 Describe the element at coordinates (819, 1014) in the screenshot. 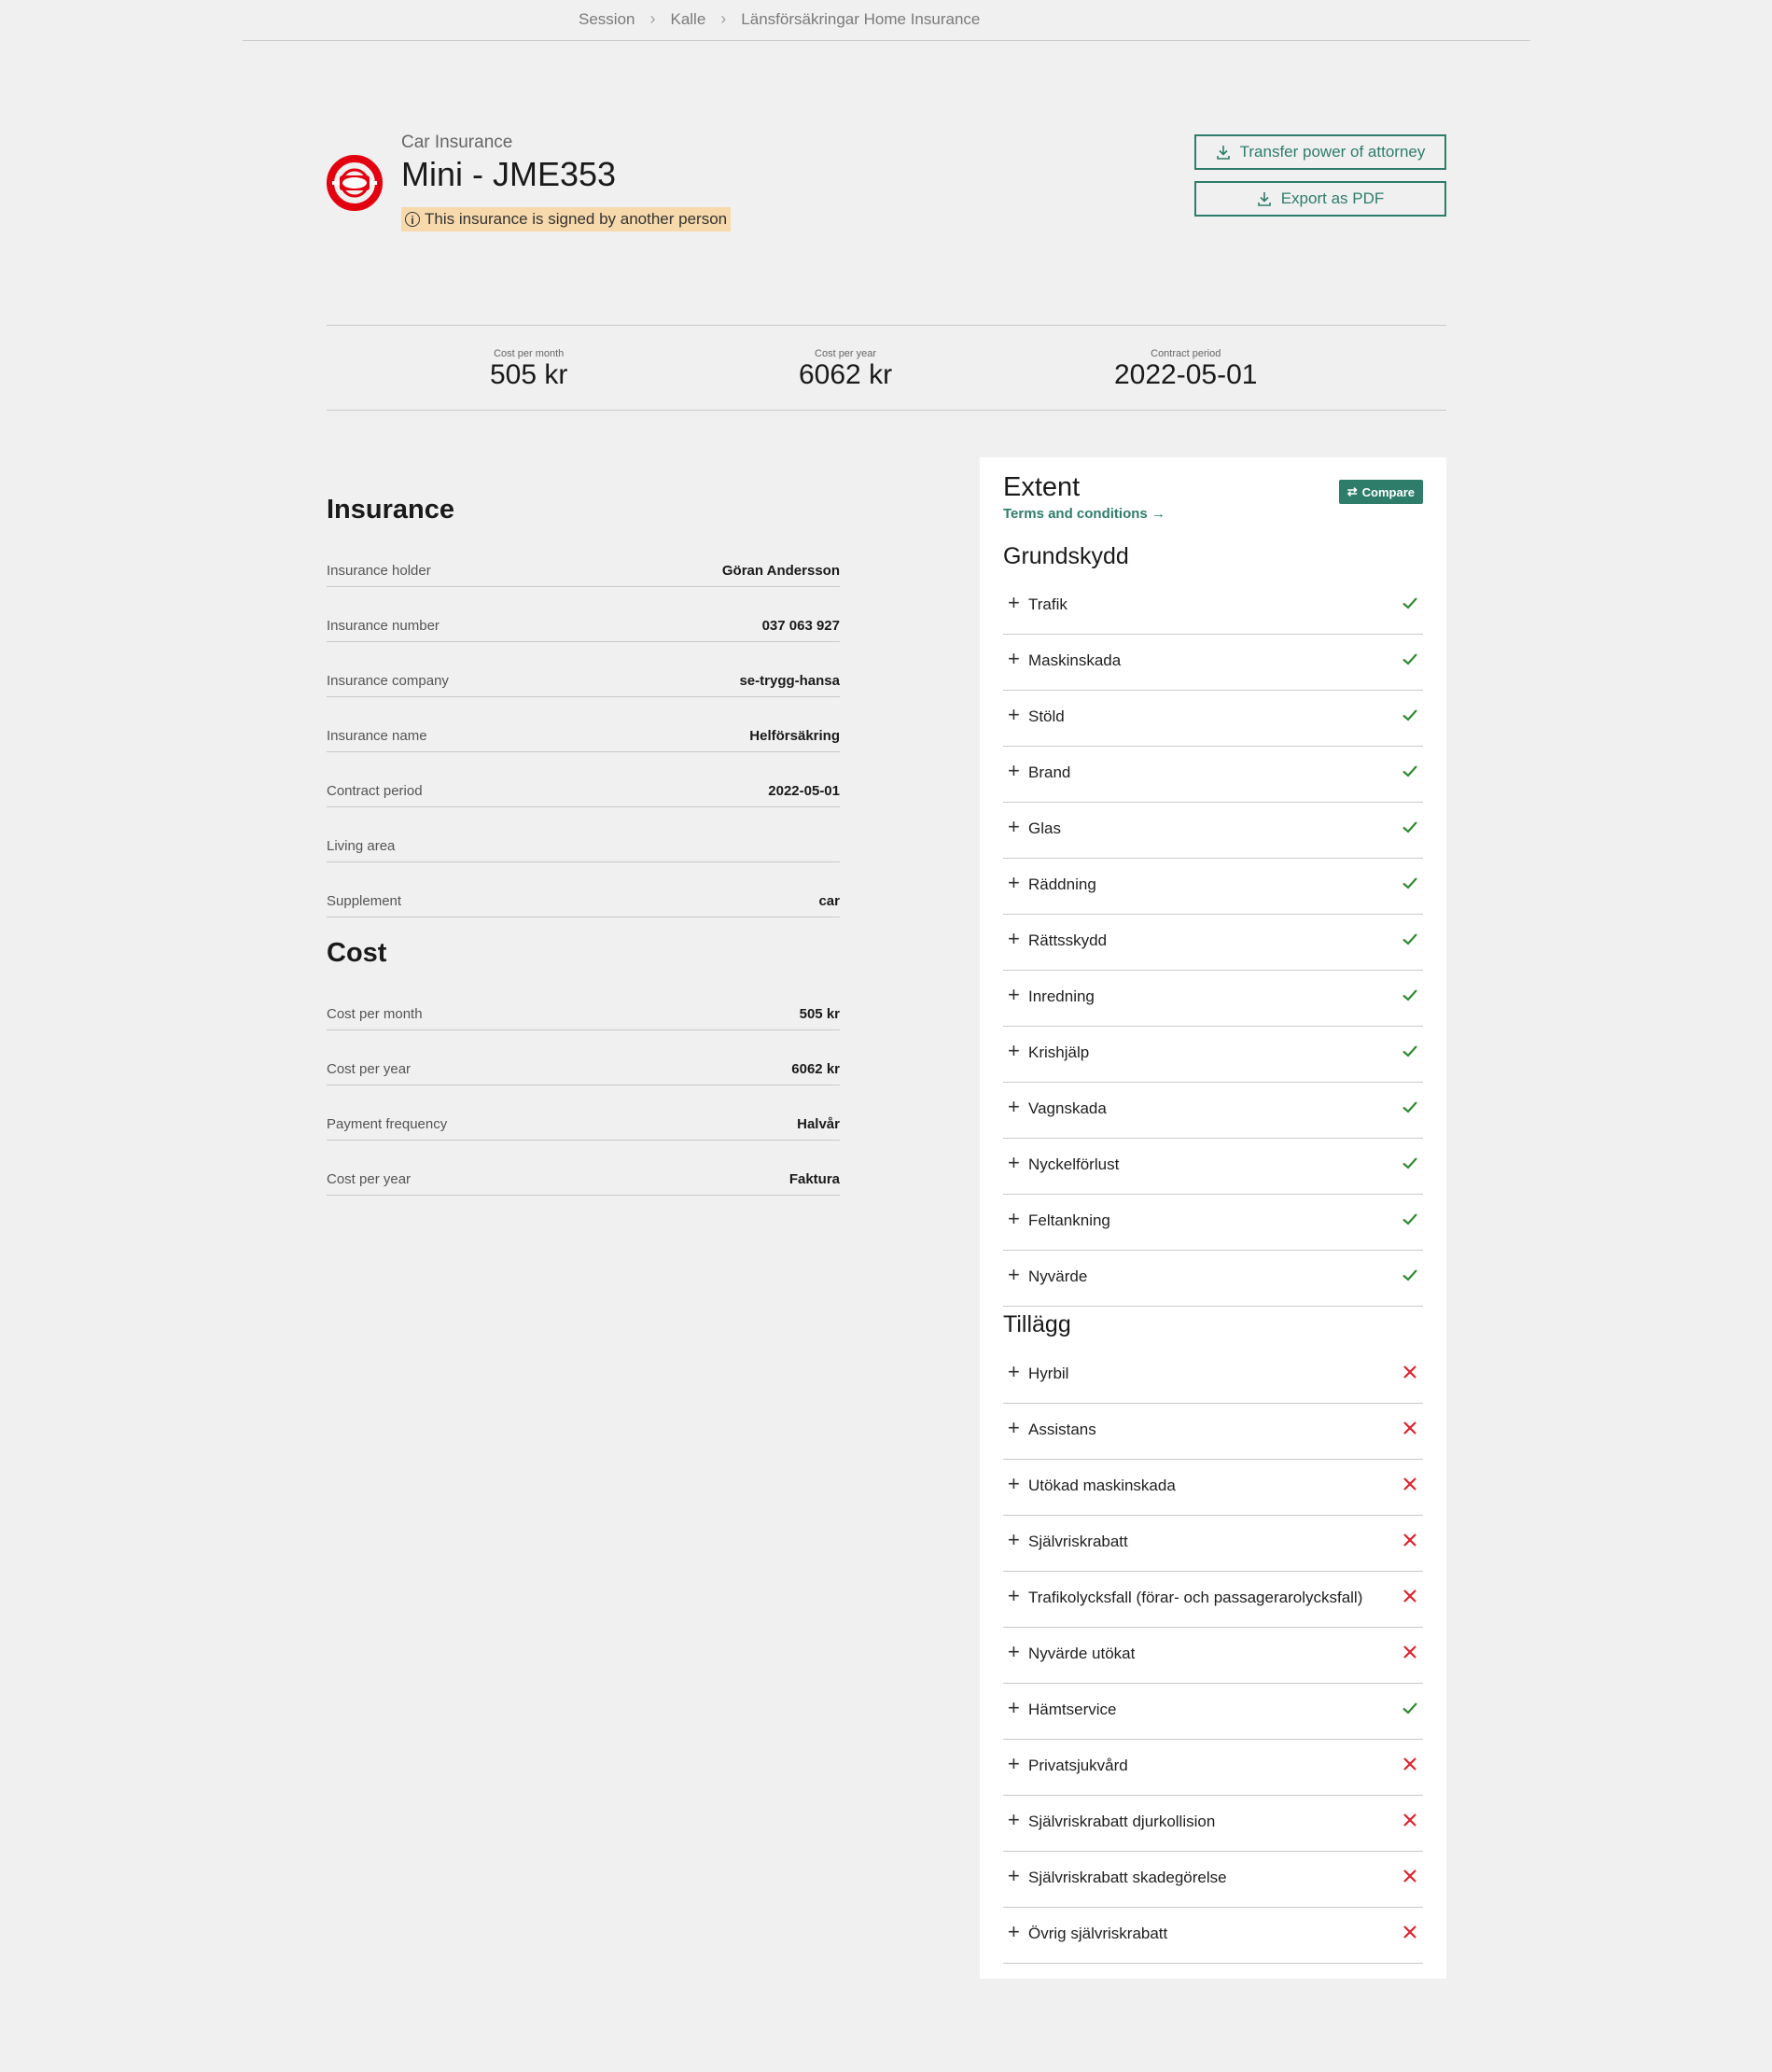

I see `detail-value: 505 kr` at that location.